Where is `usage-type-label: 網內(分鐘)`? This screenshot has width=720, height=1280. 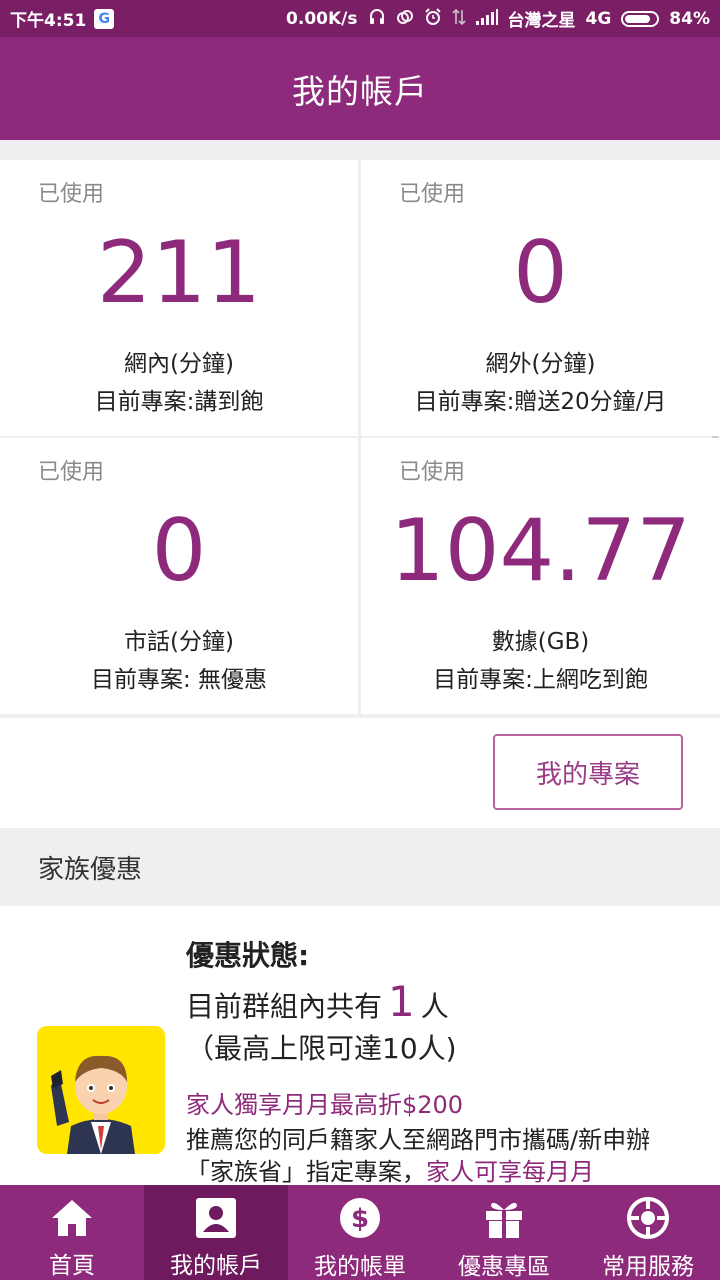
usage-type-label: 網內(分鐘) is located at coordinates (179, 364).